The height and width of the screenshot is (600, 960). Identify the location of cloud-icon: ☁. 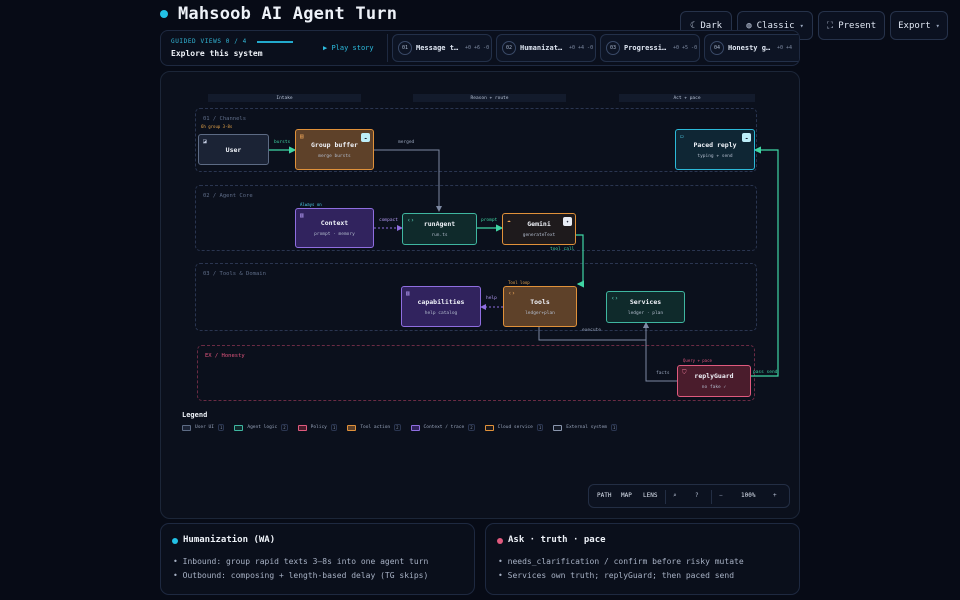
(509, 220).